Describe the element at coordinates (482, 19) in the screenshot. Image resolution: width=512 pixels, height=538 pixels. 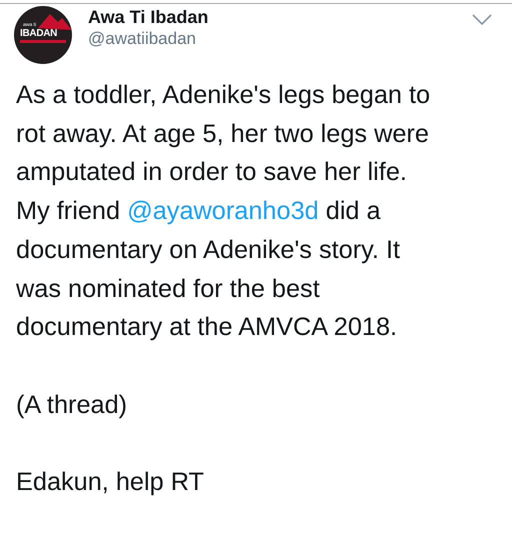
I see `chevron-down-icon` at that location.